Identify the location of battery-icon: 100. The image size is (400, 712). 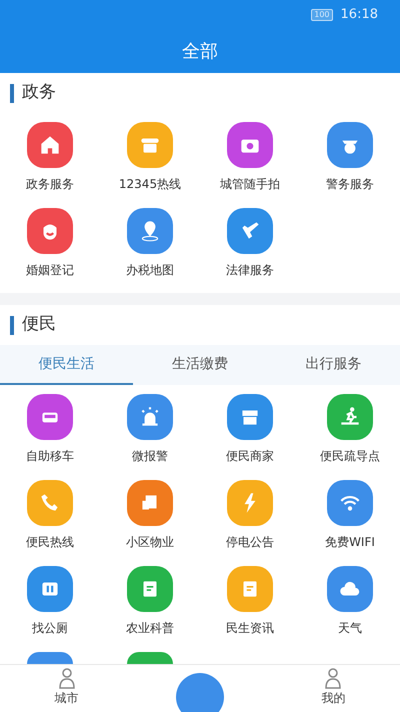
(322, 15).